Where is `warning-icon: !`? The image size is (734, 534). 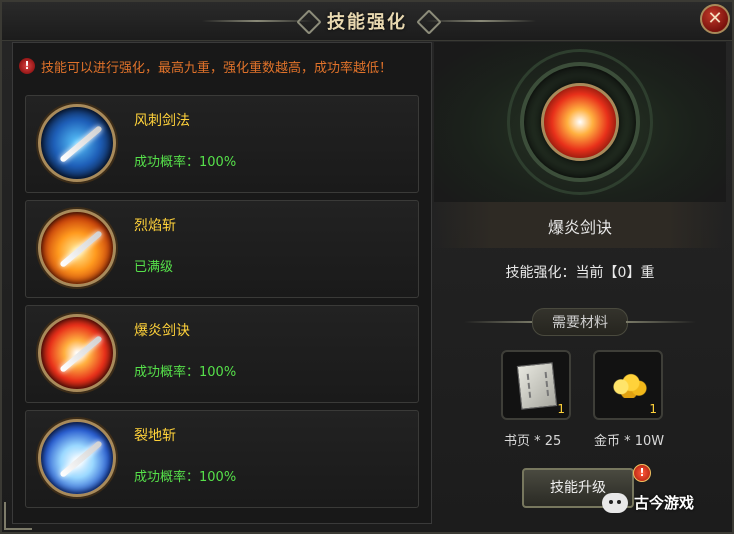
warning-icon: ! is located at coordinates (27, 66).